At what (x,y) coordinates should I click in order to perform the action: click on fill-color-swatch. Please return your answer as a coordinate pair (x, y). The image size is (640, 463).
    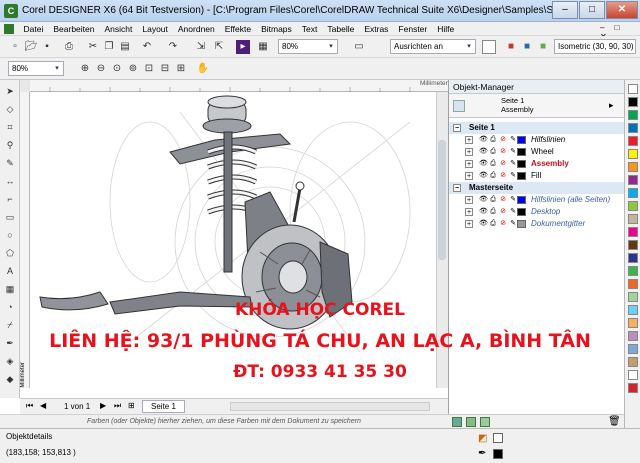
    Looking at the image, I should click on (498, 438).